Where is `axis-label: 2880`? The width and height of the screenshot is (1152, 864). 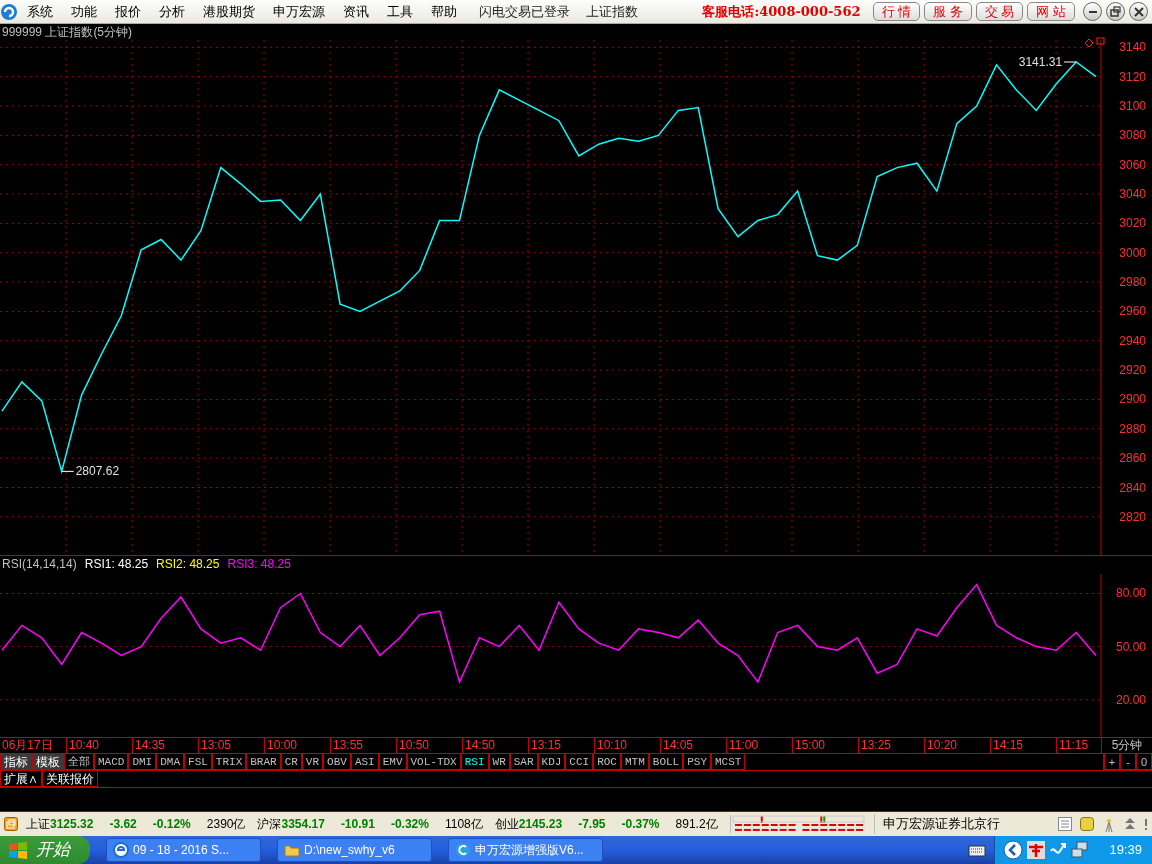 axis-label: 2880 is located at coordinates (1132, 428).